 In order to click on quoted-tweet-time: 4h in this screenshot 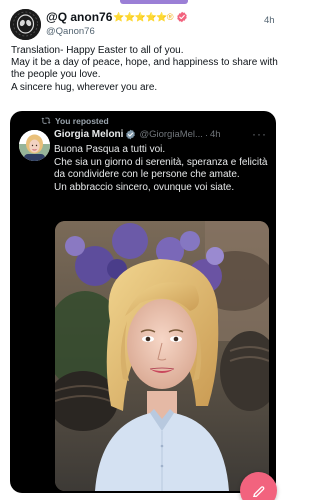, I will do `click(215, 134)`.